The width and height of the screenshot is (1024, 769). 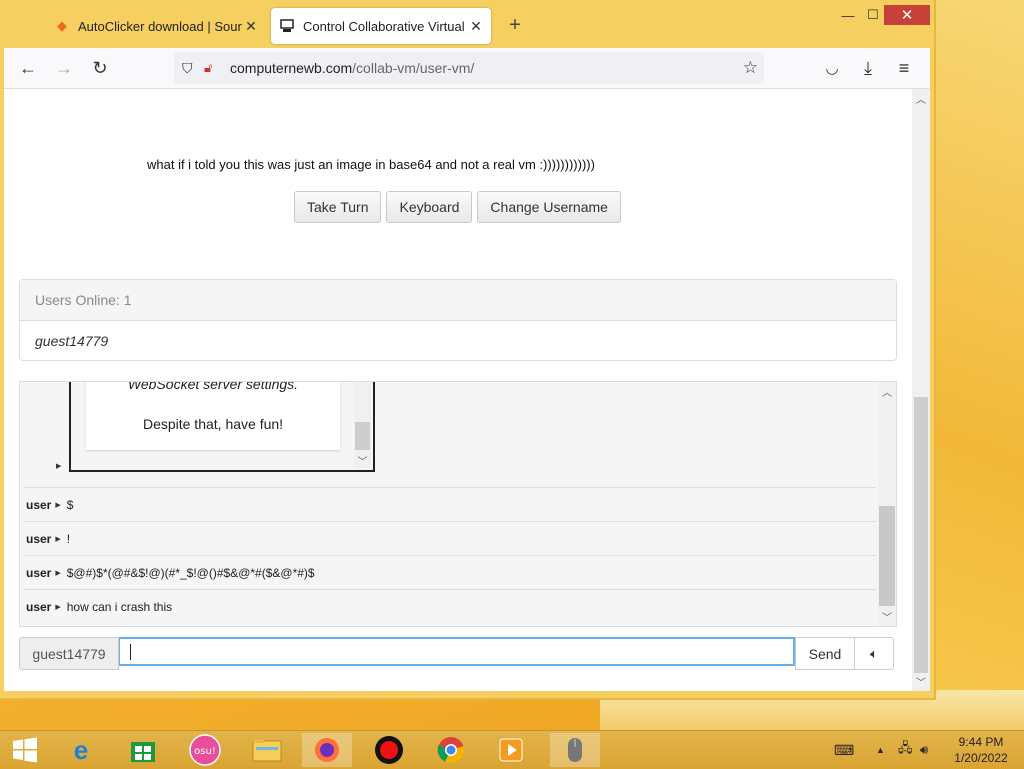 I want to click on record-icon, so click(x=389, y=750).